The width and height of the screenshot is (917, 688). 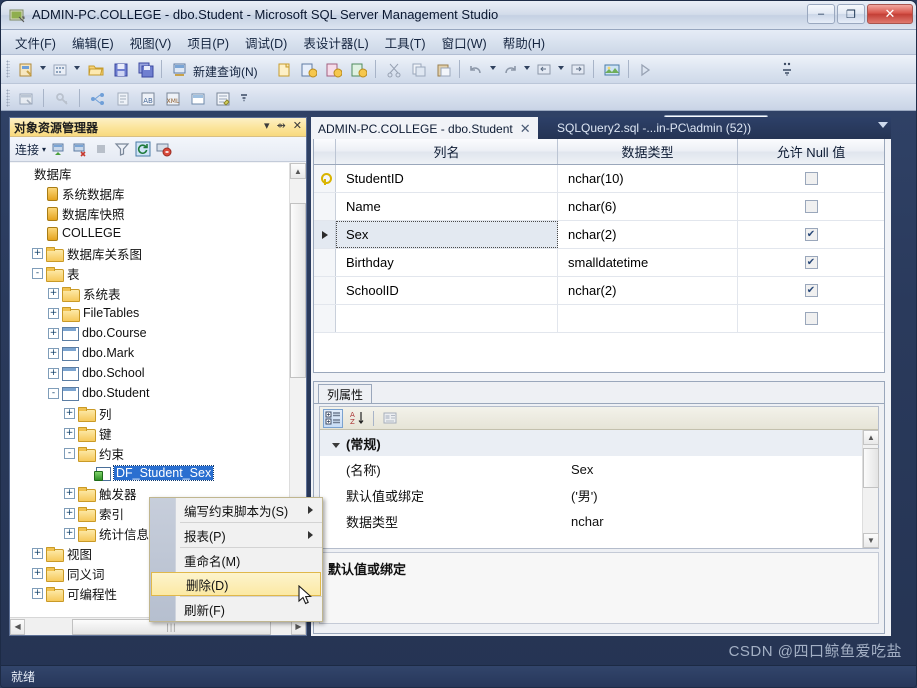 What do you see at coordinates (18, 626) in the screenshot?
I see `scroll-left-arrow: ◀` at bounding box center [18, 626].